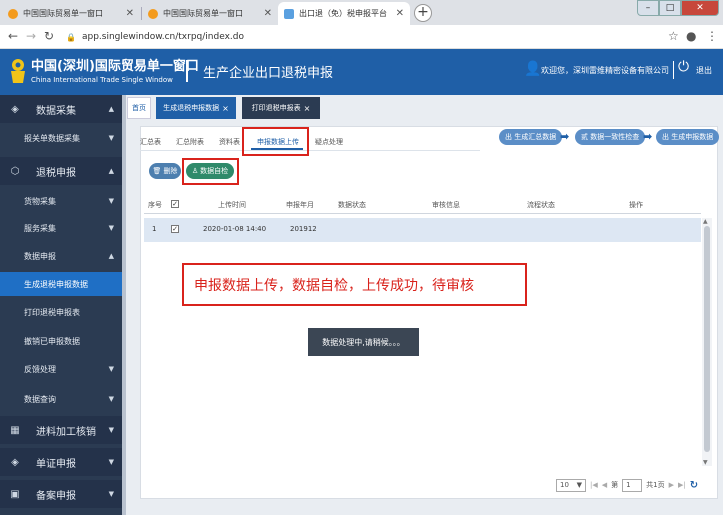  Describe the element at coordinates (610, 137) in the screenshot. I see `consistency-check-button: 贰 数据一致性检查` at that location.